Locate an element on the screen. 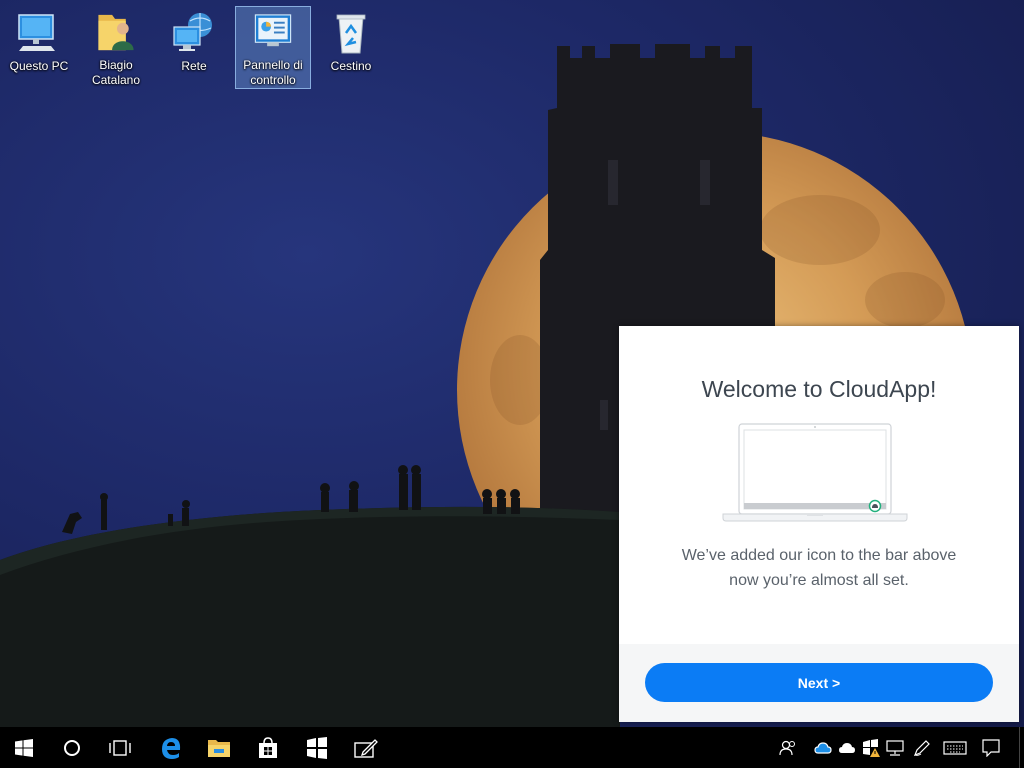  desktop-icon-label: Questo PC is located at coordinates (39, 66).